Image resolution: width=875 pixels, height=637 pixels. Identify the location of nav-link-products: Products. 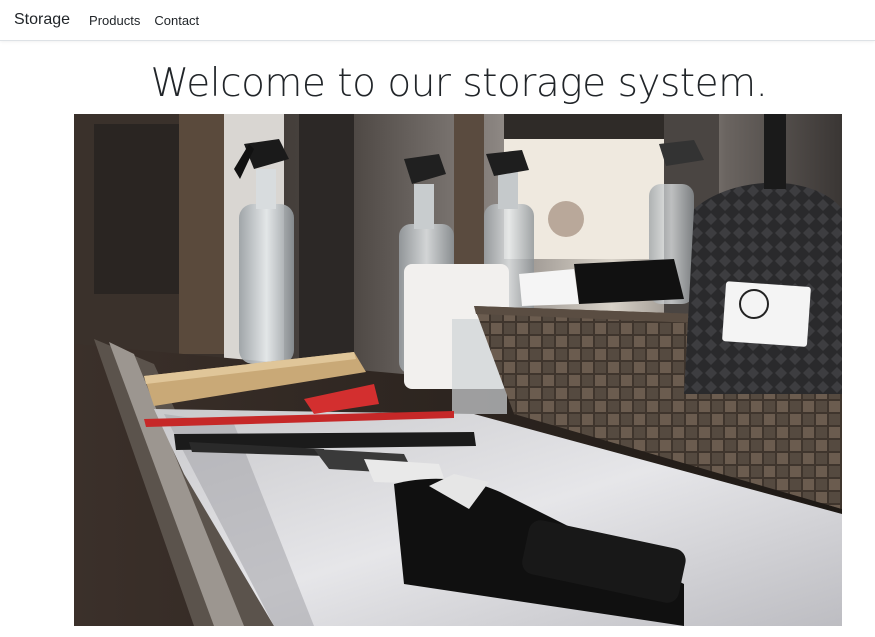
(114, 20).